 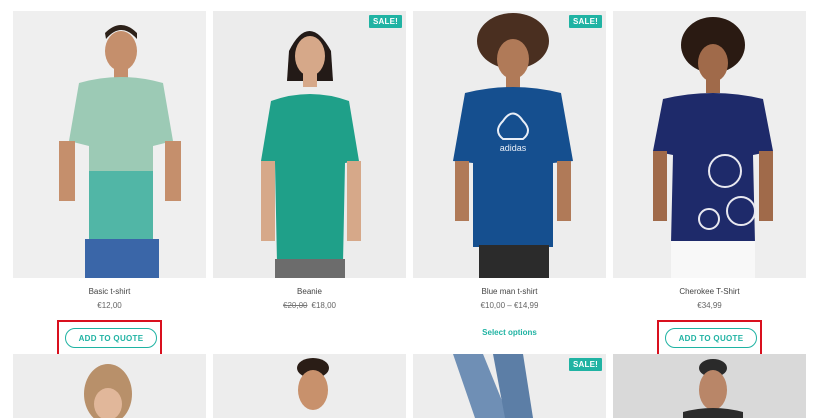 What do you see at coordinates (709, 291) in the screenshot?
I see `product-name: Cherokee T-Shirt` at bounding box center [709, 291].